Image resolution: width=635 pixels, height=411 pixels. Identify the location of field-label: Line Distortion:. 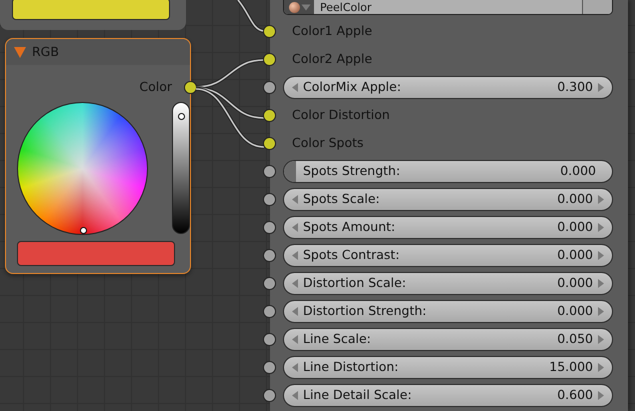
(351, 367).